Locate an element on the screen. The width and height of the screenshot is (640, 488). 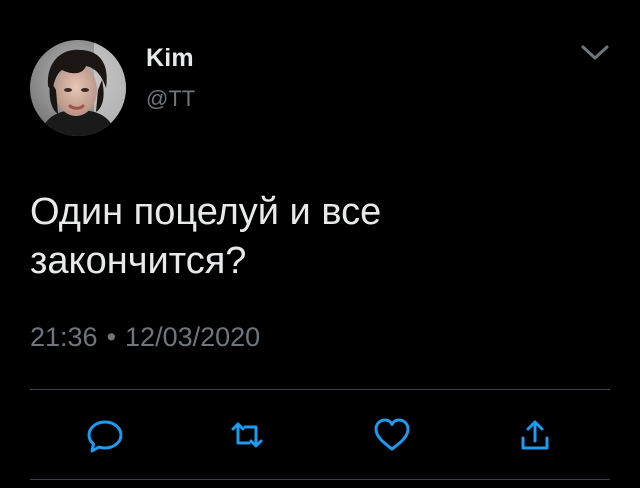
avatar is located at coordinates (78, 88).